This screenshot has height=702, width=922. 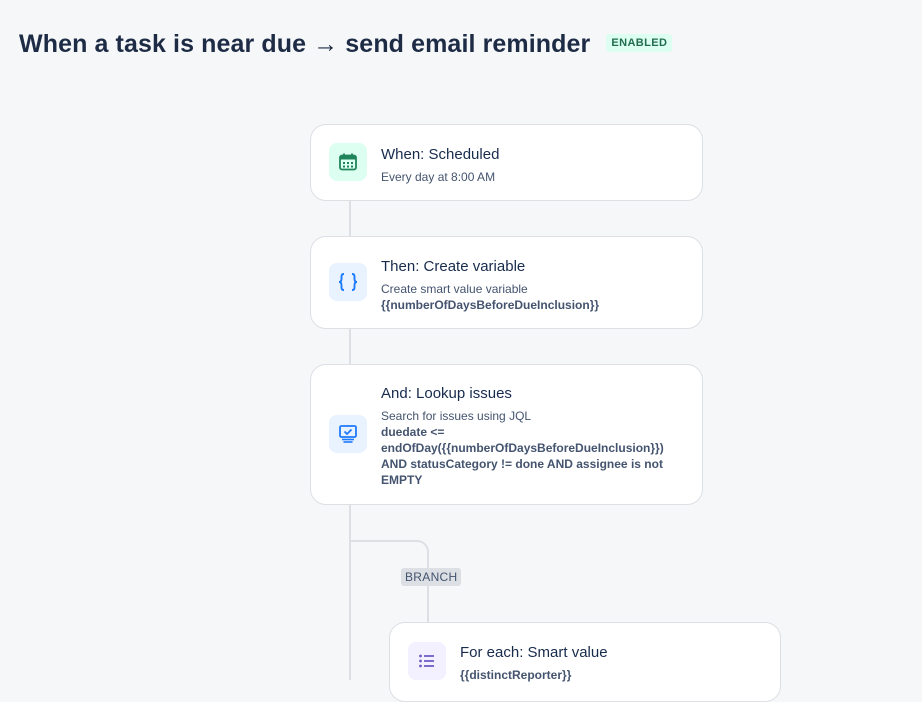 What do you see at coordinates (446, 393) in the screenshot?
I see `lookup-issues-label: And: Lookup issues` at bounding box center [446, 393].